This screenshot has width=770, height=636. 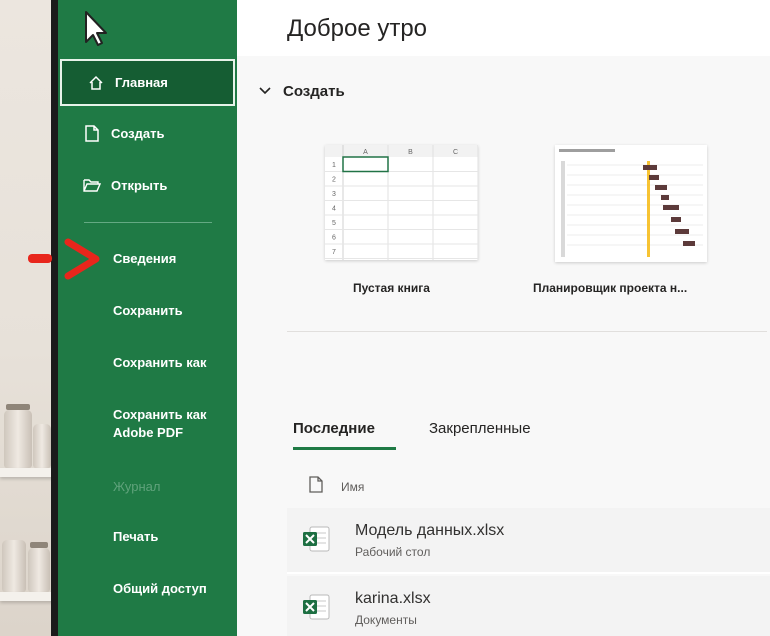 I want to click on column-header-name: Имя, so click(x=353, y=487).